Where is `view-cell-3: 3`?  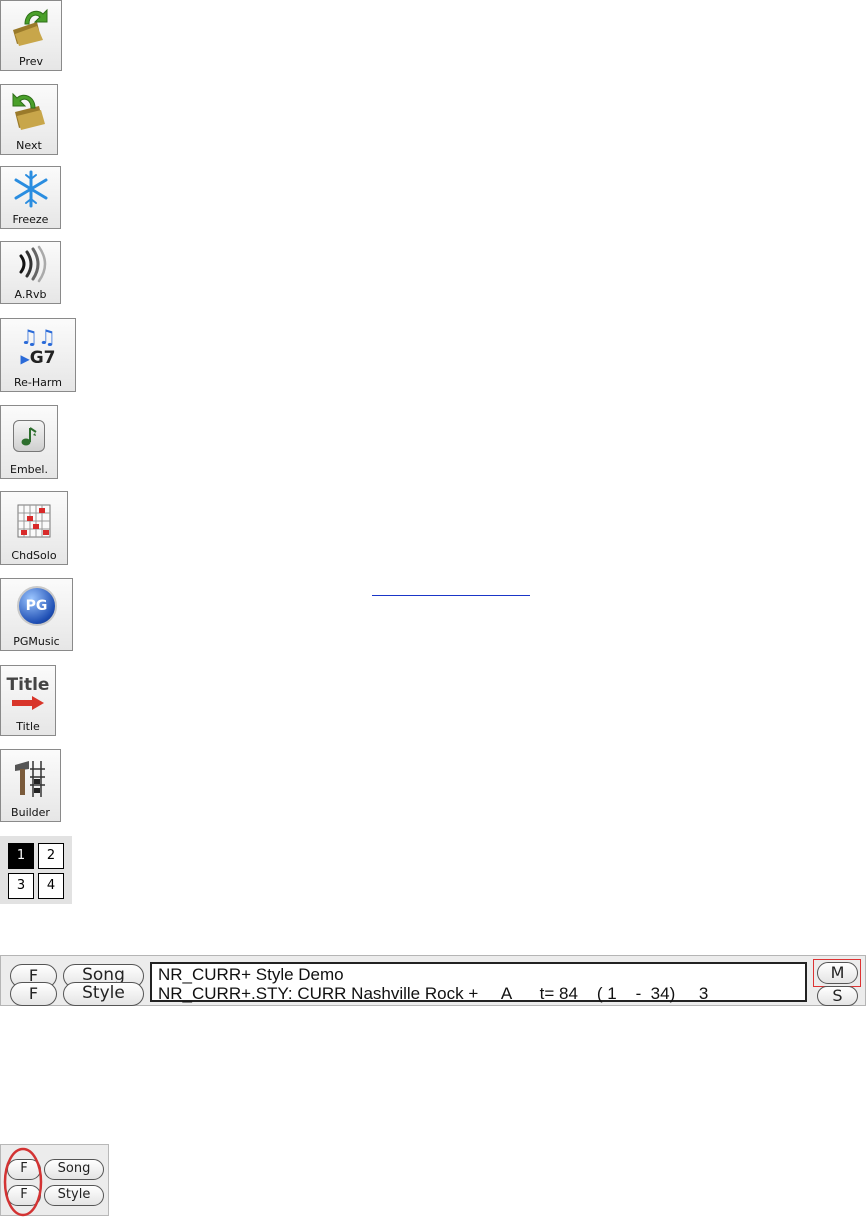
view-cell-3: 3 is located at coordinates (21, 886).